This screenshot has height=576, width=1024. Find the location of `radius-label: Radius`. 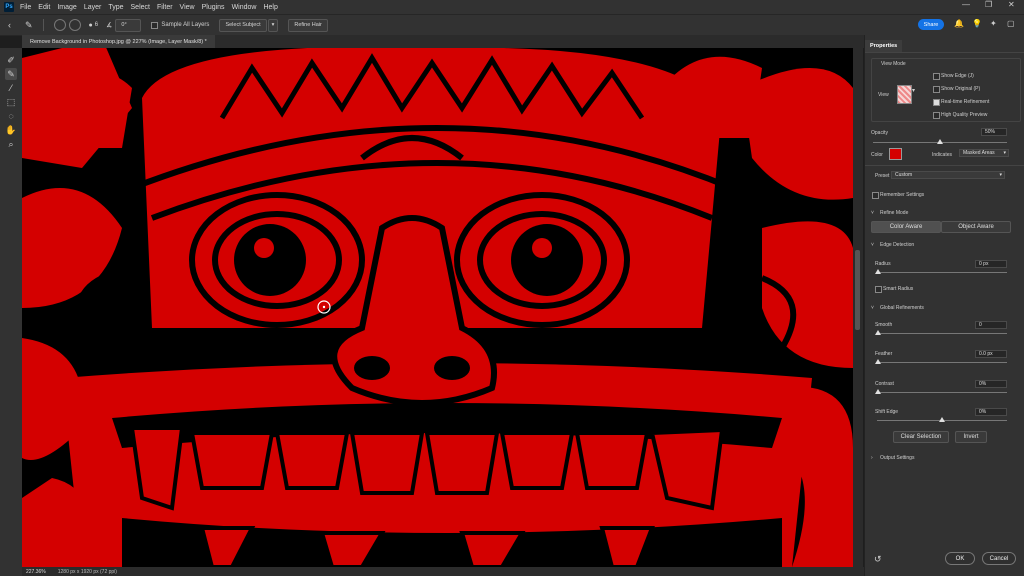

radius-label: Radius is located at coordinates (883, 264).